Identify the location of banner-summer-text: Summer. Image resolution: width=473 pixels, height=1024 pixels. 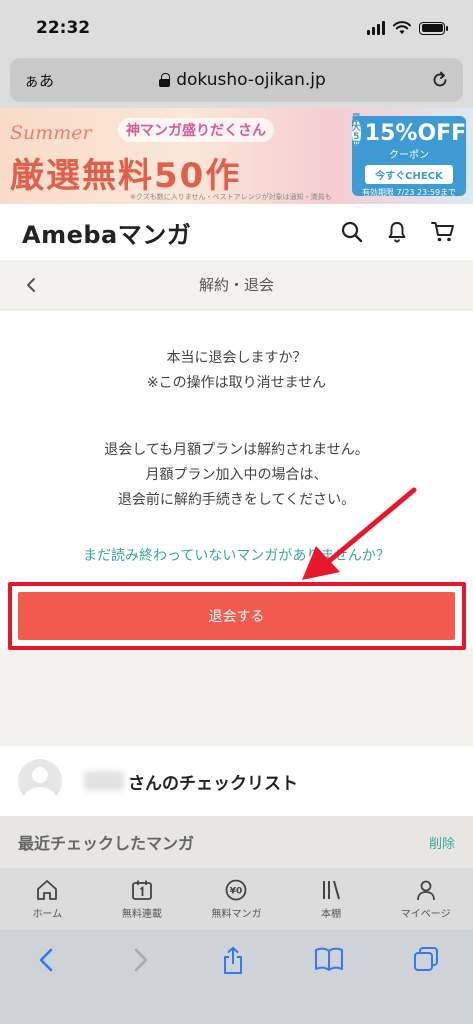
(51, 133).